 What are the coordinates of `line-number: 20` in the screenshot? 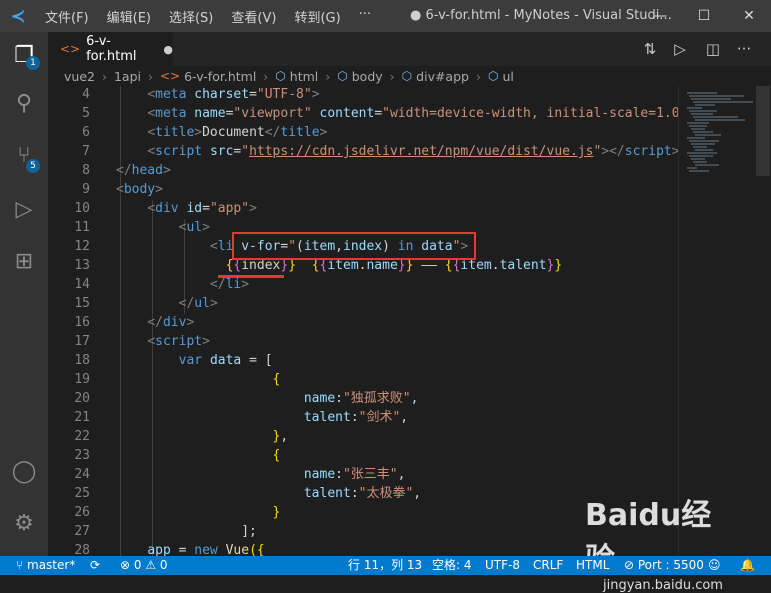 It's located at (82, 398).